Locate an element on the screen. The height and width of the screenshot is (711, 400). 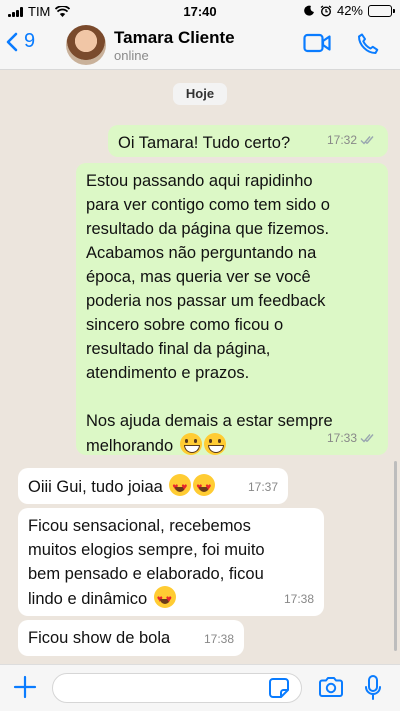
message-text-body: Oiii Gui, tudo joiaa is located at coordinates (95, 487).